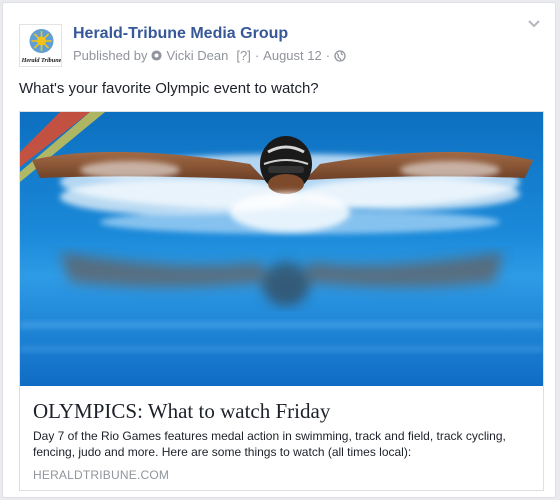 The width and height of the screenshot is (560, 500). What do you see at coordinates (243, 55) in the screenshot?
I see `help-link: [?]` at bounding box center [243, 55].